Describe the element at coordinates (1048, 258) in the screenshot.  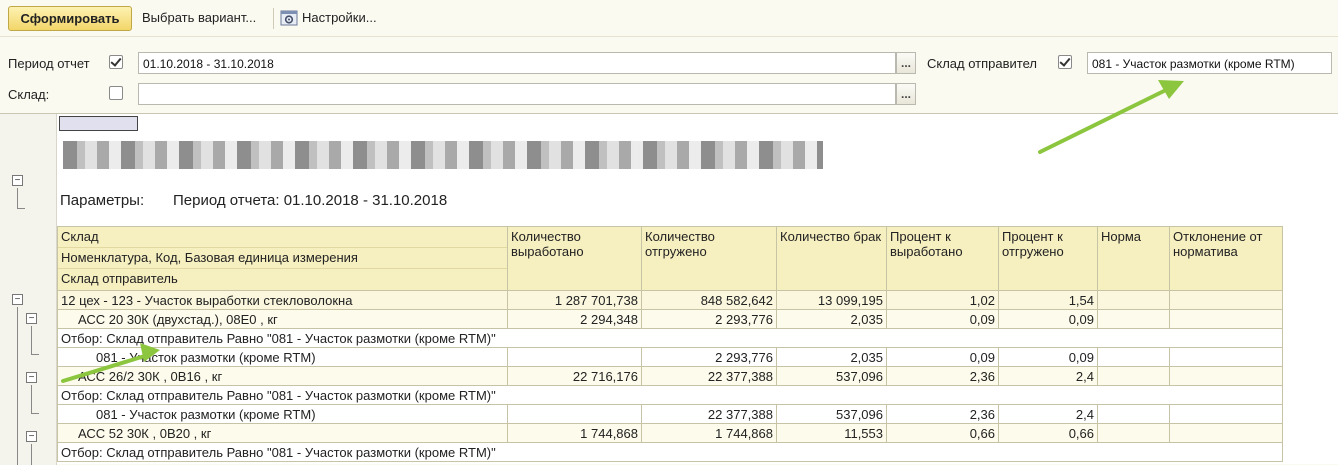
I see `header-pct-shipped: Процент к отгружено` at that location.